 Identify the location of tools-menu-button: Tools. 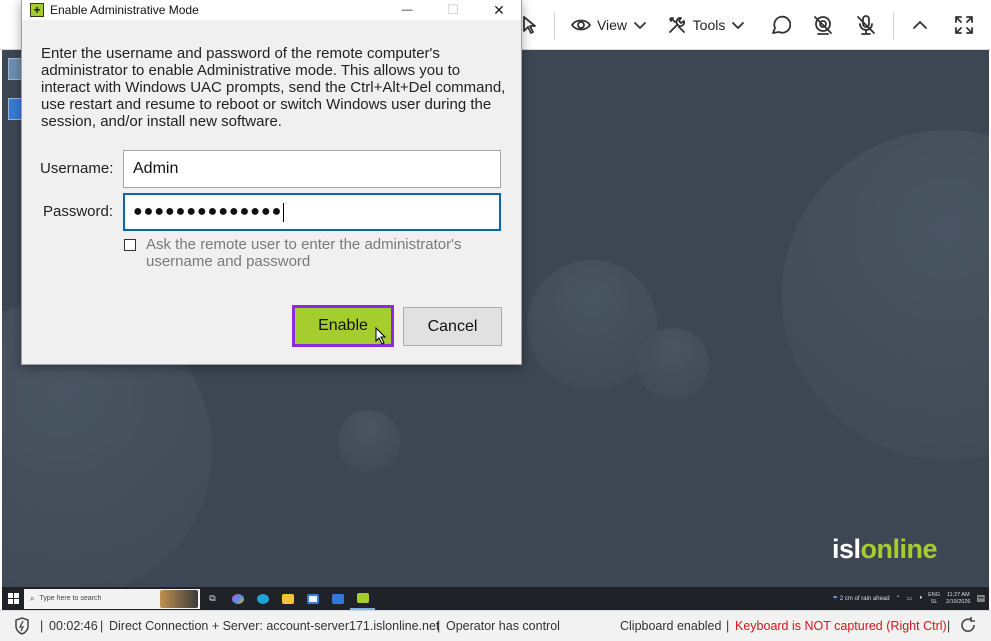
(706, 25).